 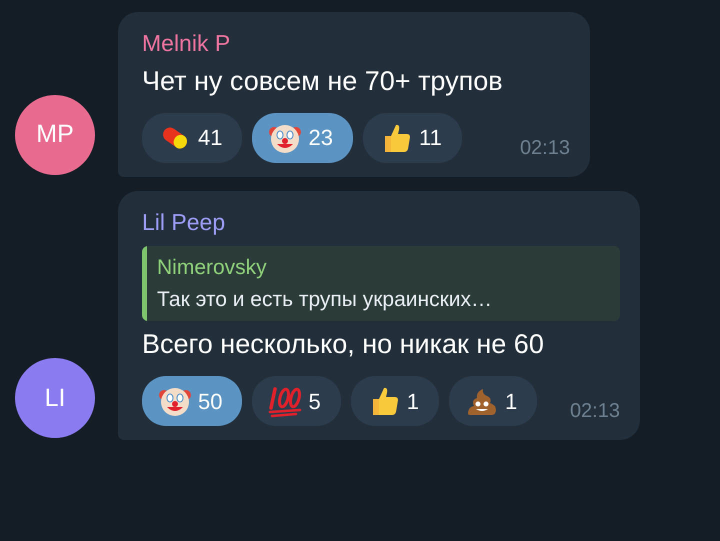 I want to click on reaction-button: 41, so click(x=192, y=137).